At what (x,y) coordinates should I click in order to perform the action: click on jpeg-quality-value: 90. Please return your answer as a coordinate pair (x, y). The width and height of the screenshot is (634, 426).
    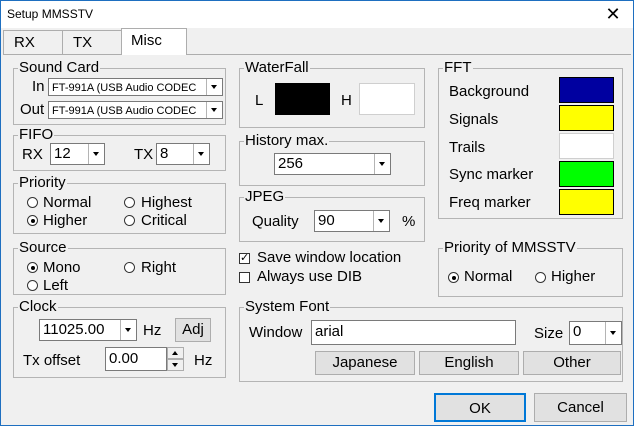
    Looking at the image, I should click on (326, 220).